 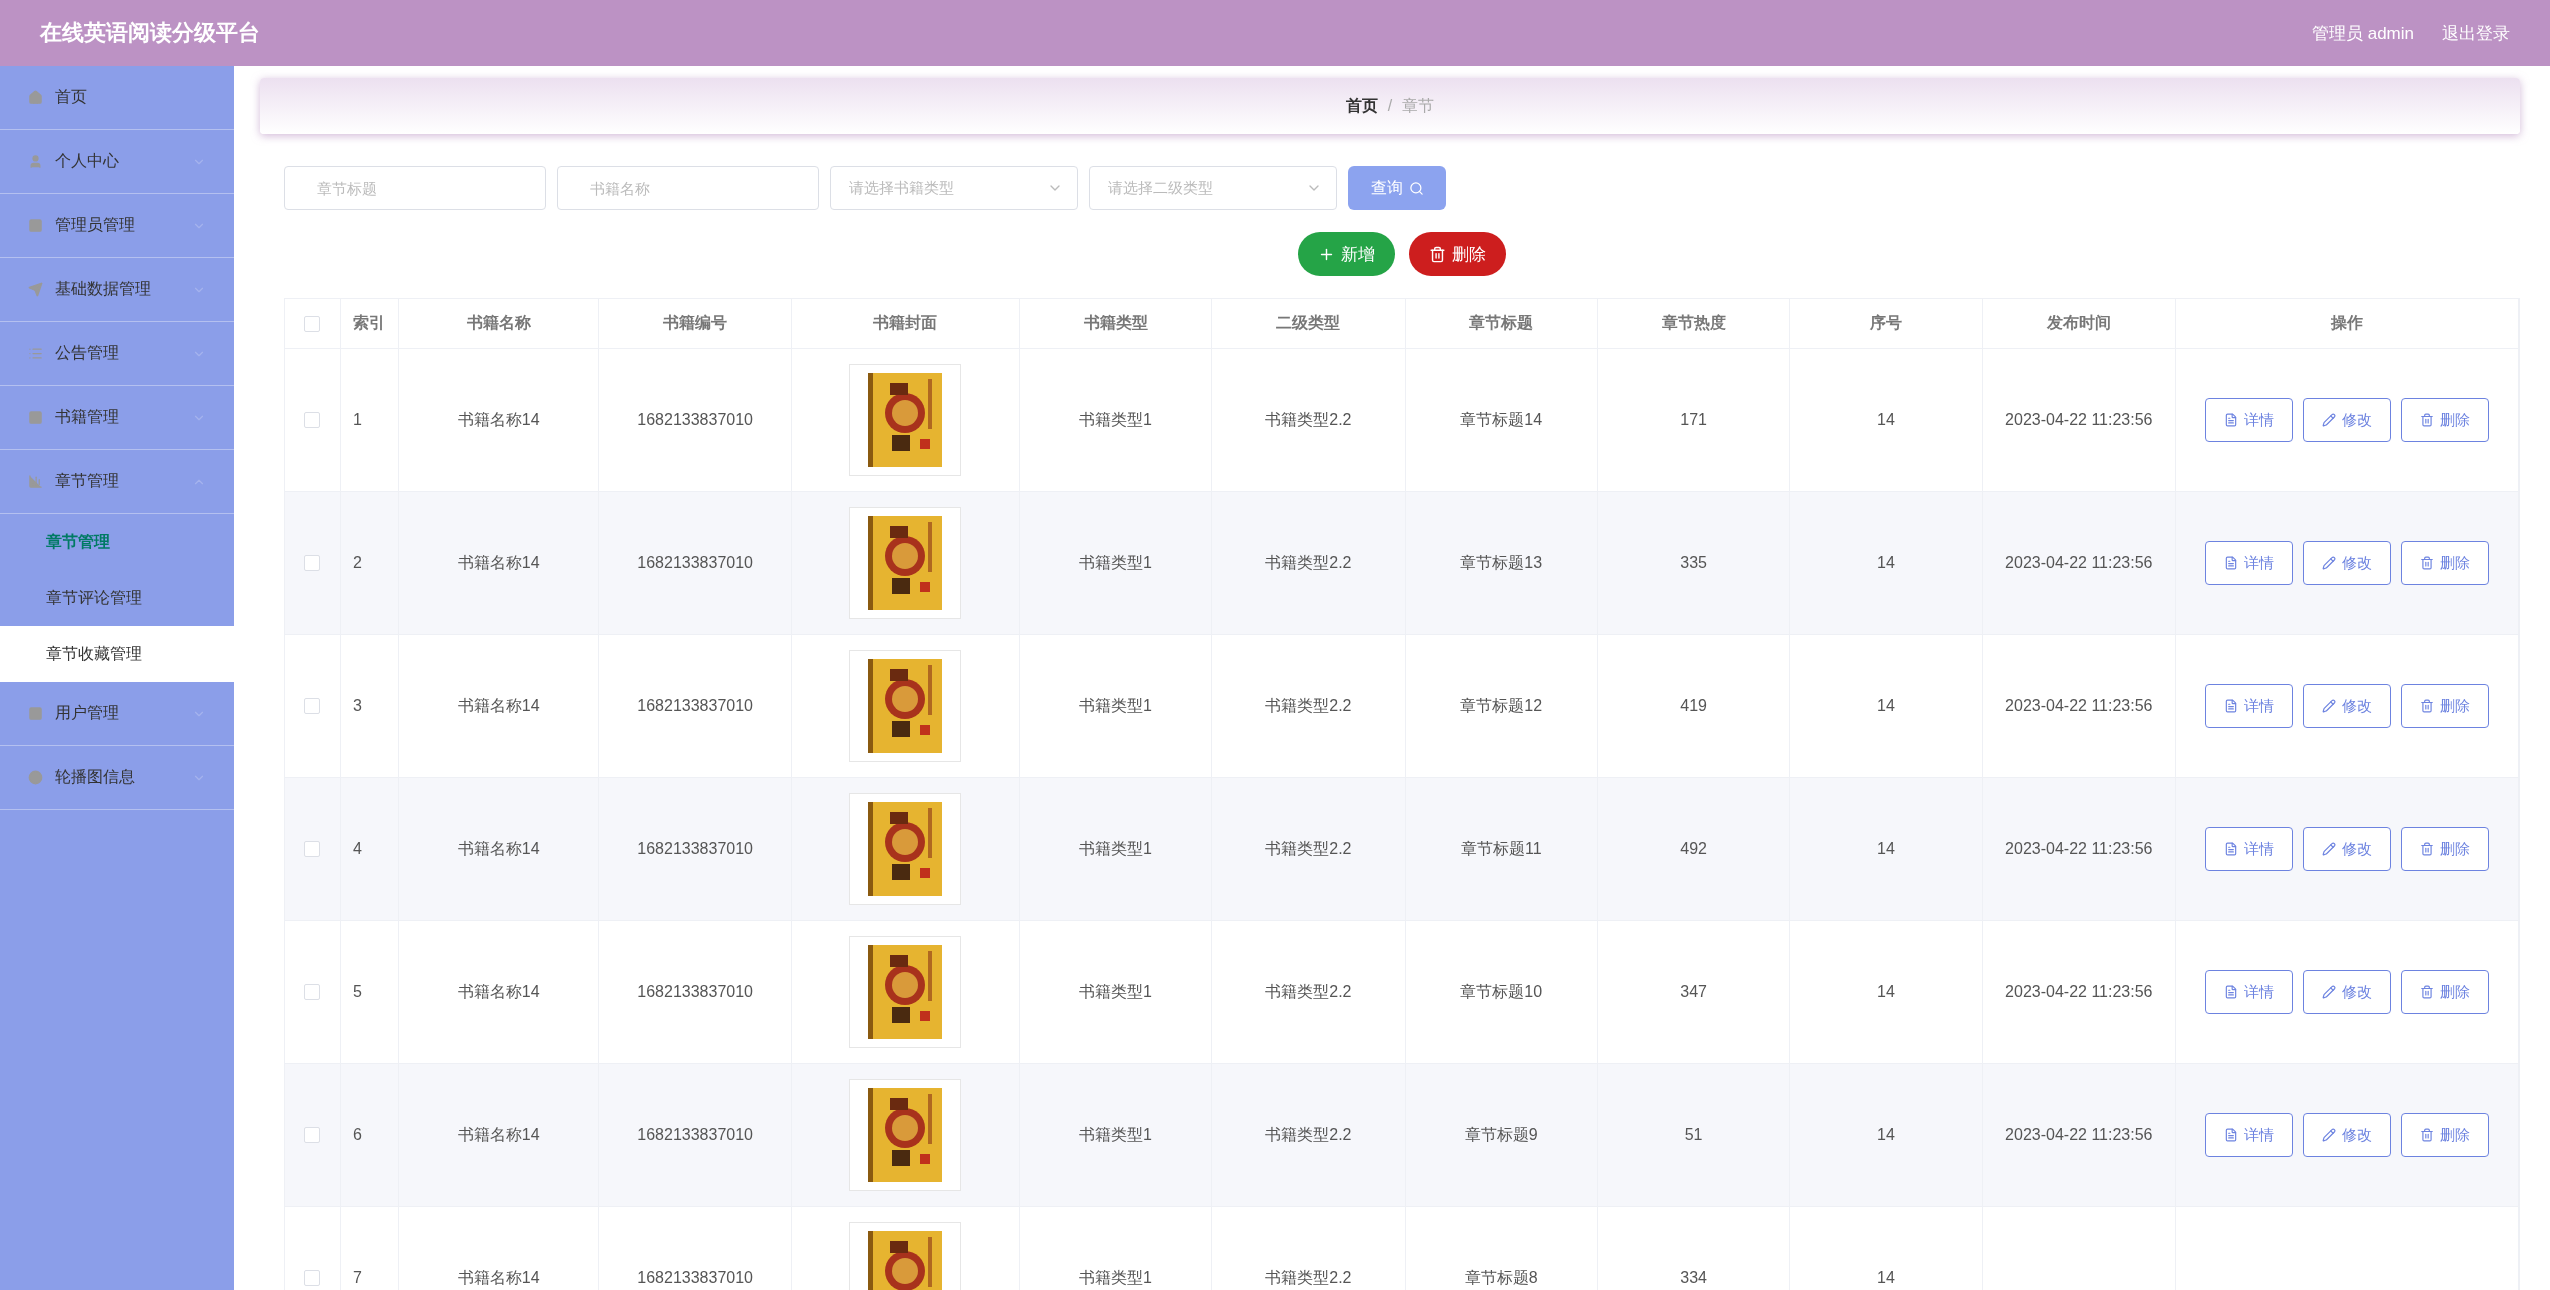 I want to click on logout-link: 退出登录, so click(x=2476, y=33).